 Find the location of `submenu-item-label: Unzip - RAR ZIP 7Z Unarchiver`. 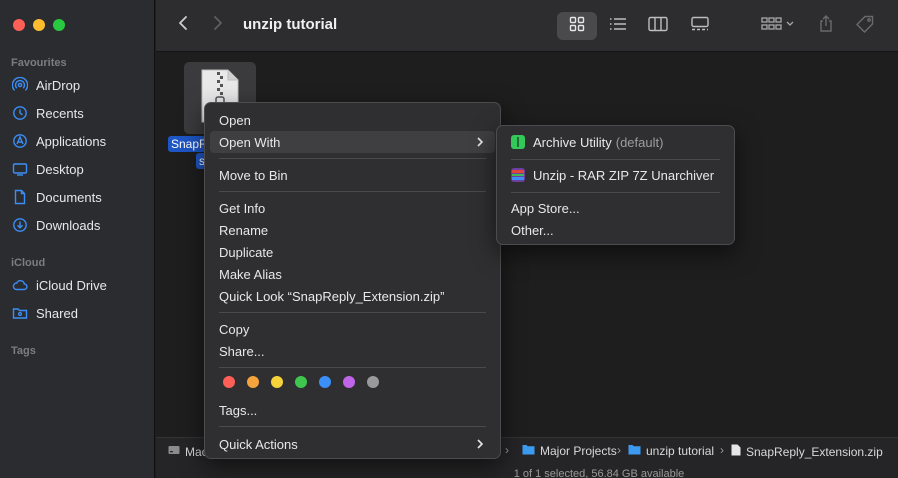

submenu-item-label: Unzip - RAR ZIP 7Z Unarchiver is located at coordinates (624, 175).